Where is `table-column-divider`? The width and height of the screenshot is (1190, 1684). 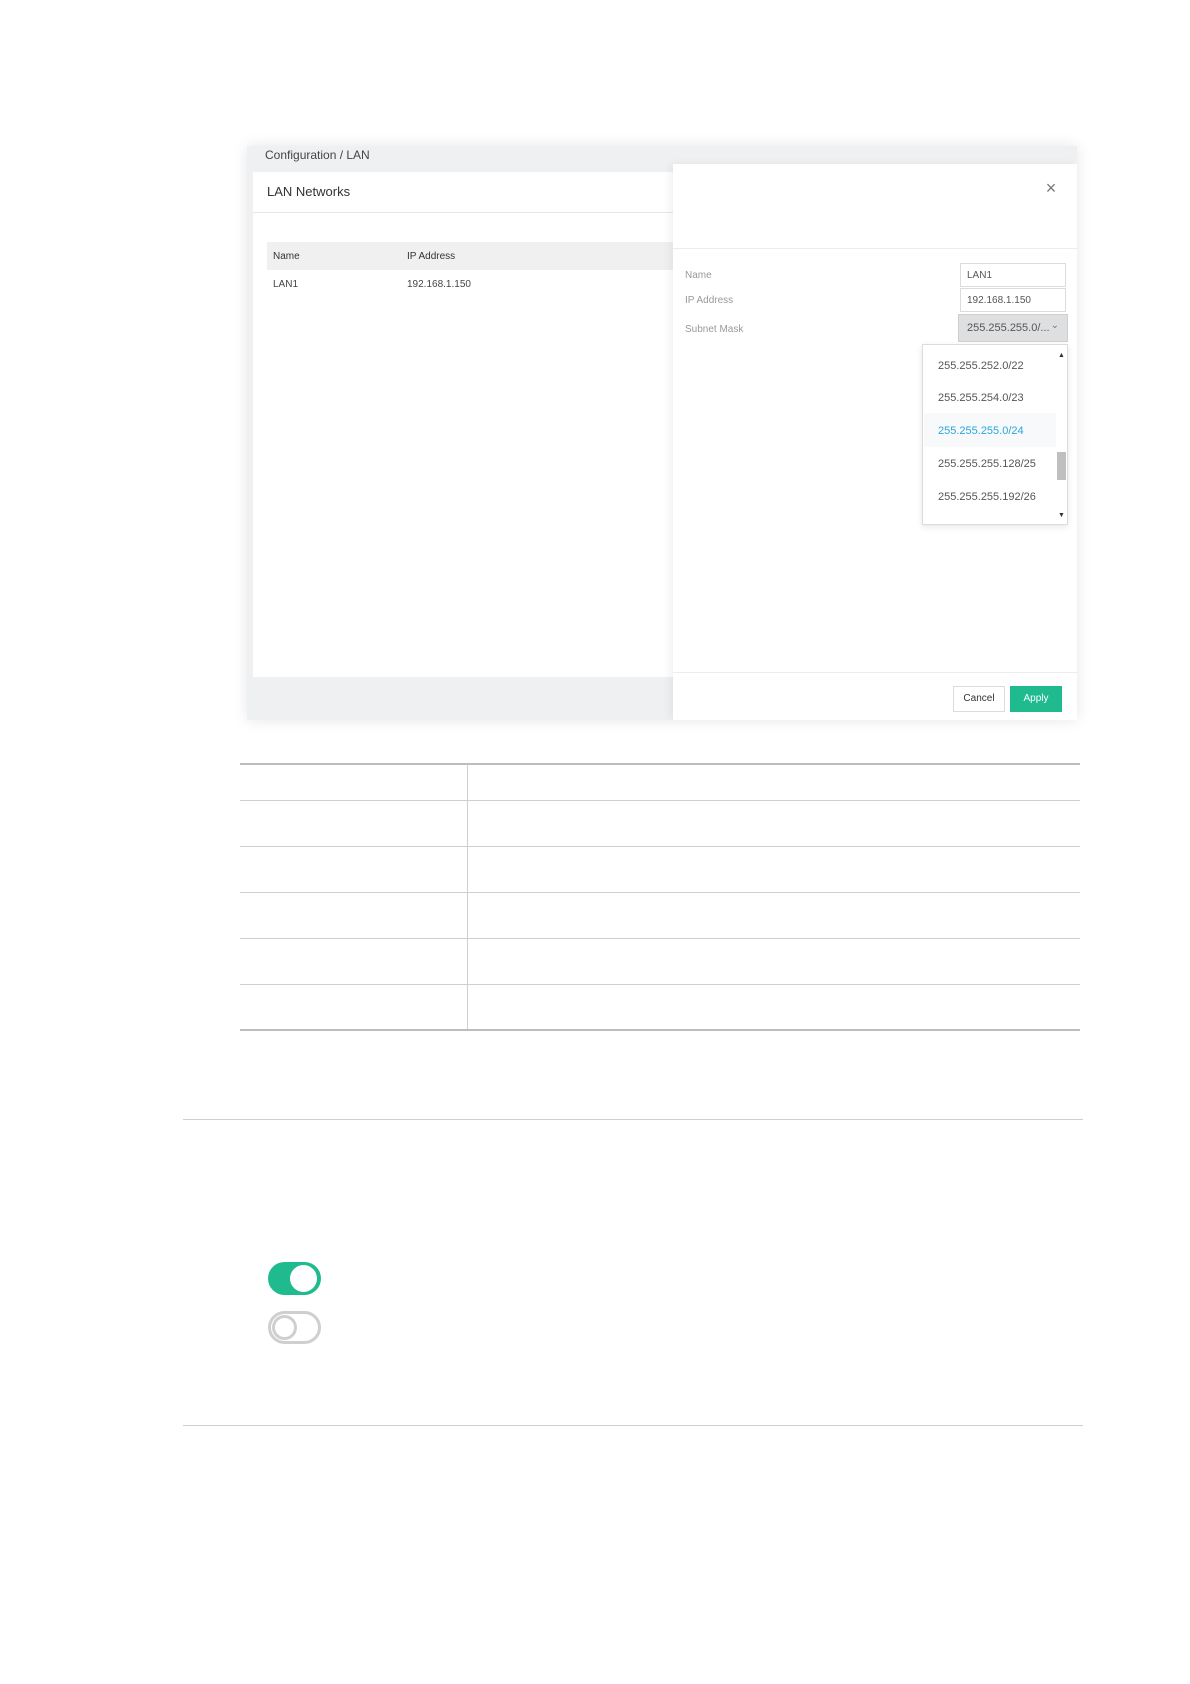
table-column-divider is located at coordinates (467, 897).